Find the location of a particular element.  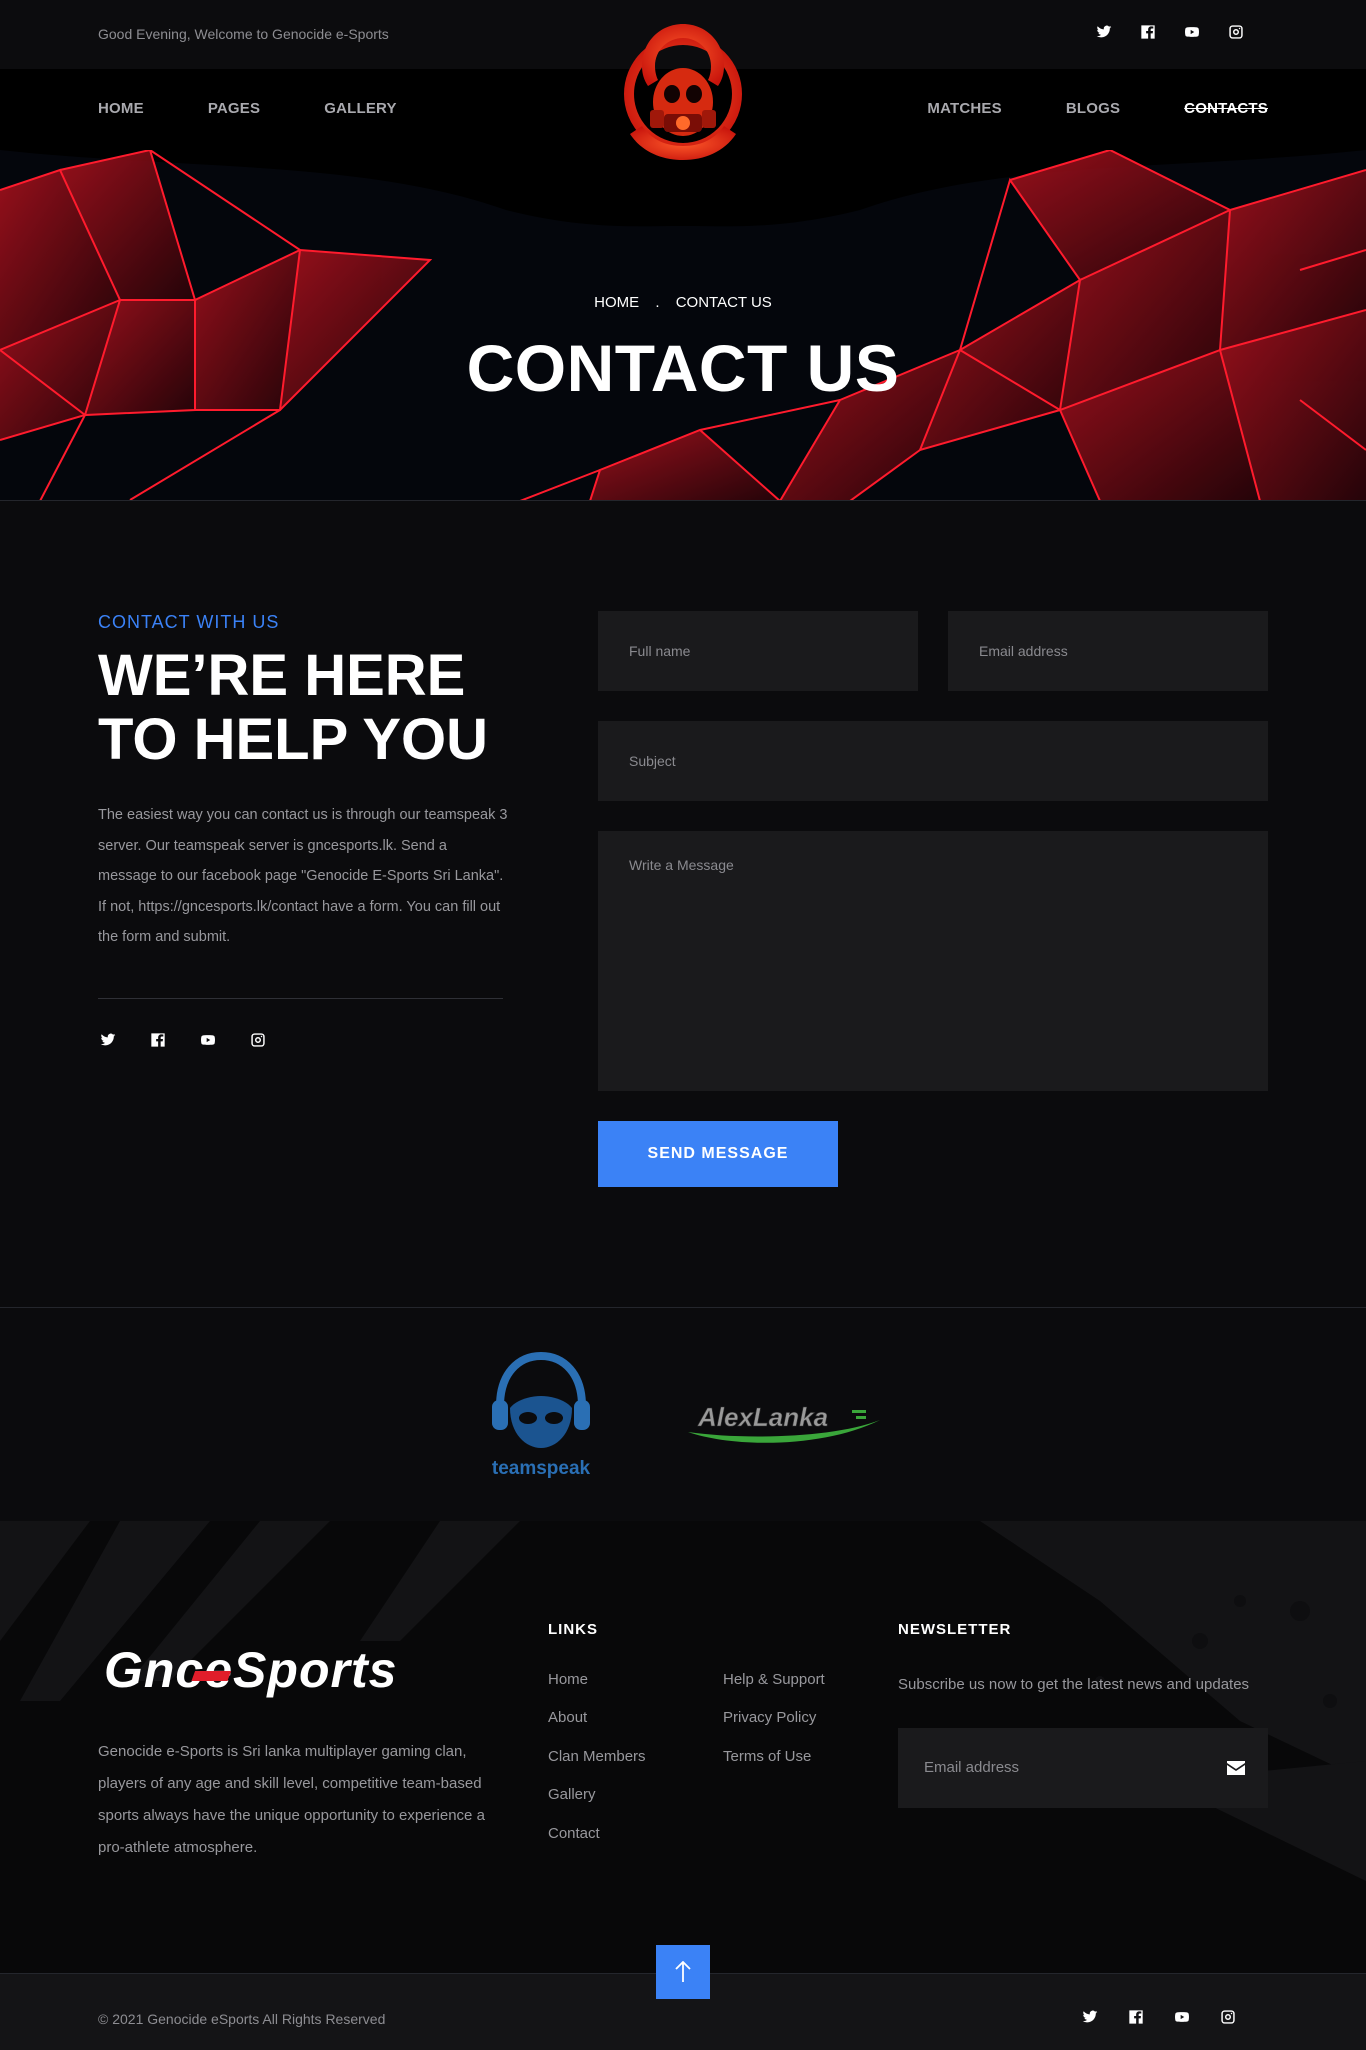

teamspeak-label: teamspeak is located at coordinates (541, 1468).